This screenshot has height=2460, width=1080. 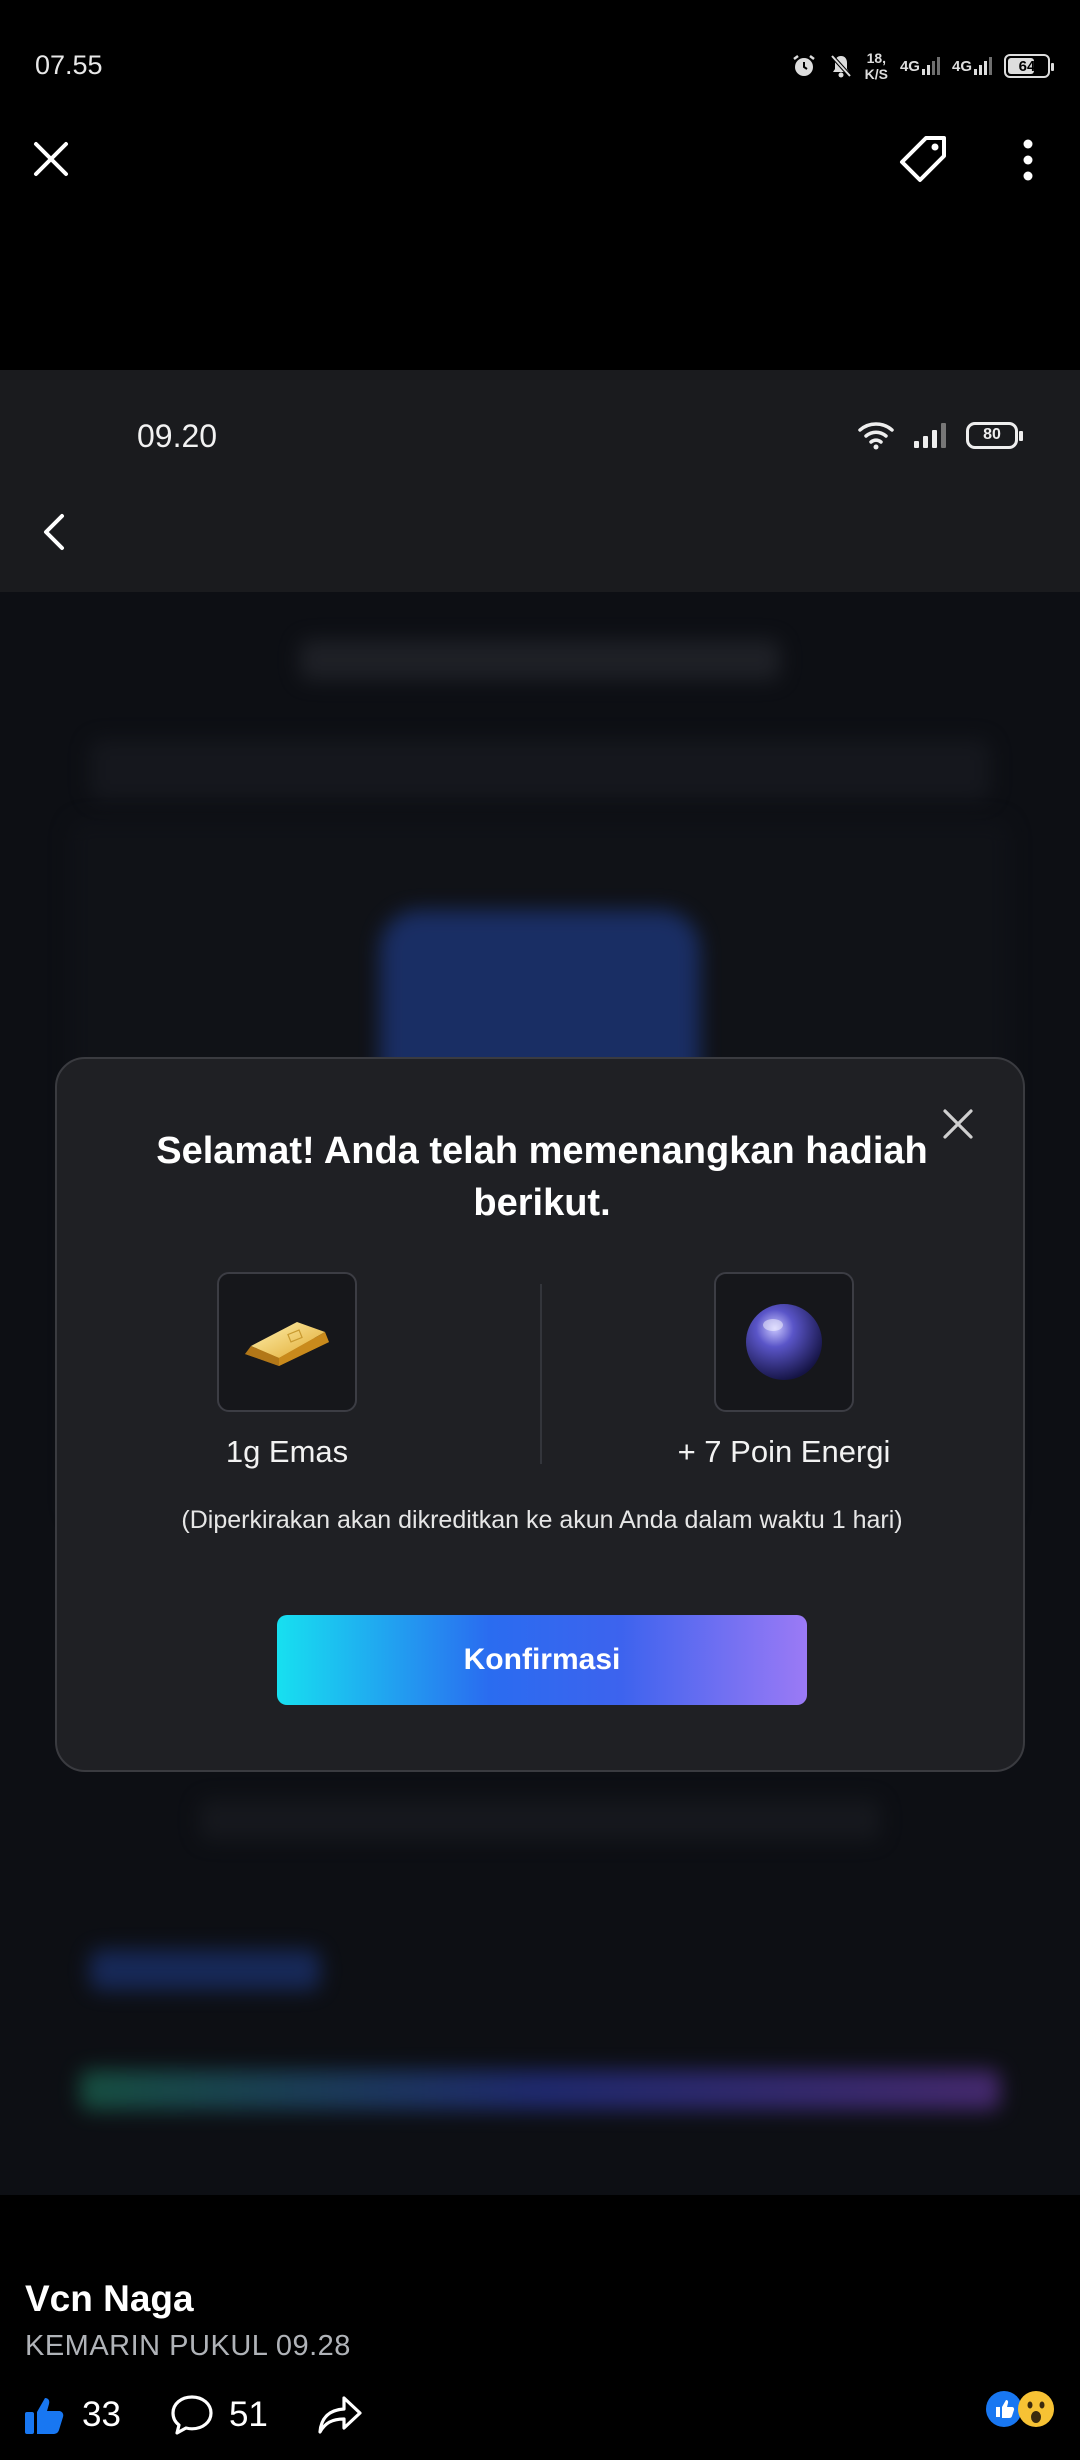 I want to click on network-type-2: 4G, so click(x=961, y=66).